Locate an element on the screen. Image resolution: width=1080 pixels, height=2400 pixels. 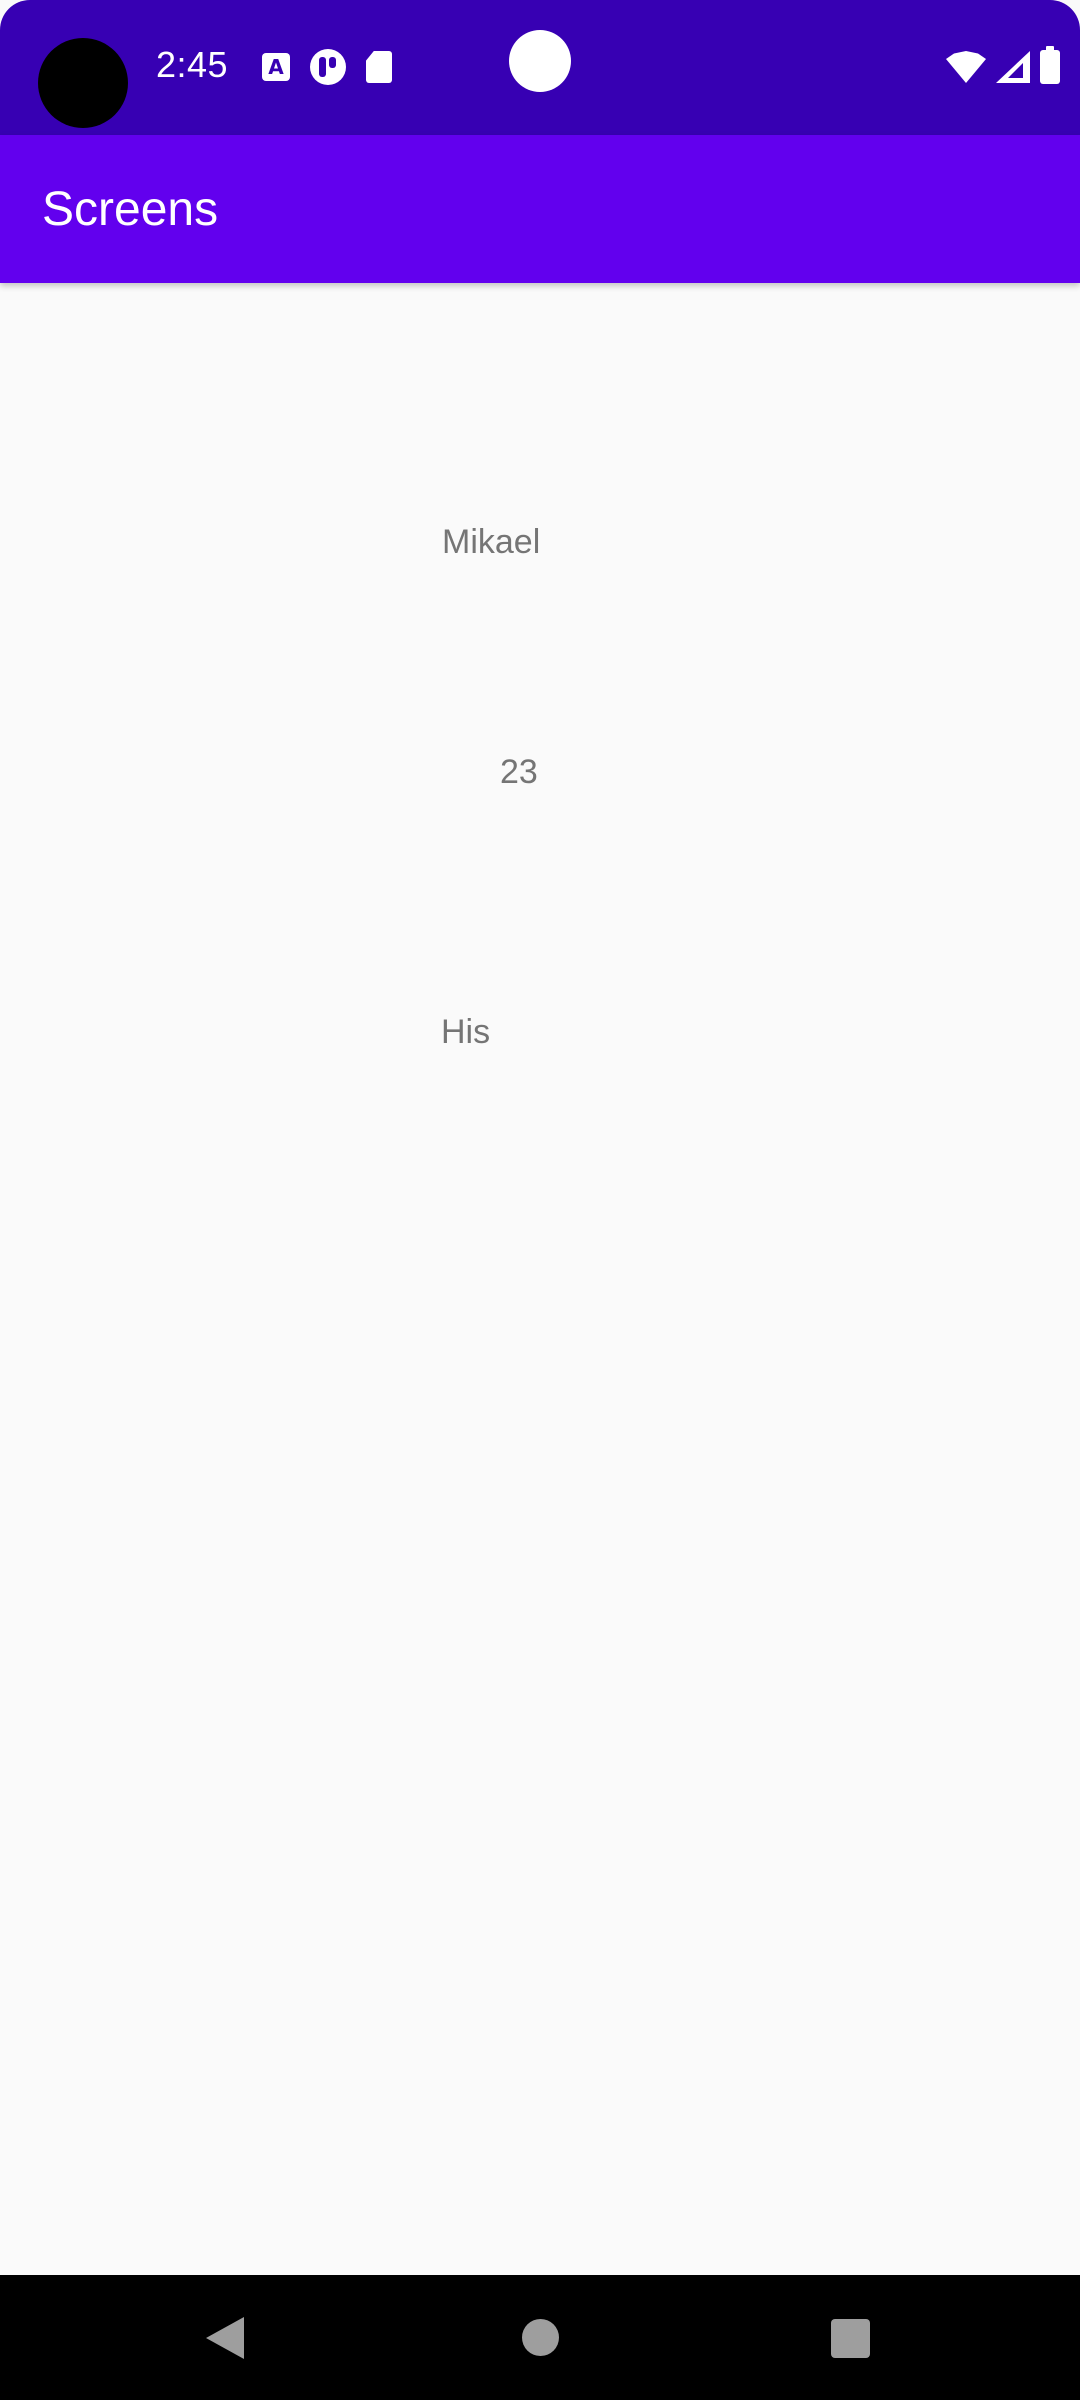
status-bar: 2:45 is located at coordinates (540, 67).